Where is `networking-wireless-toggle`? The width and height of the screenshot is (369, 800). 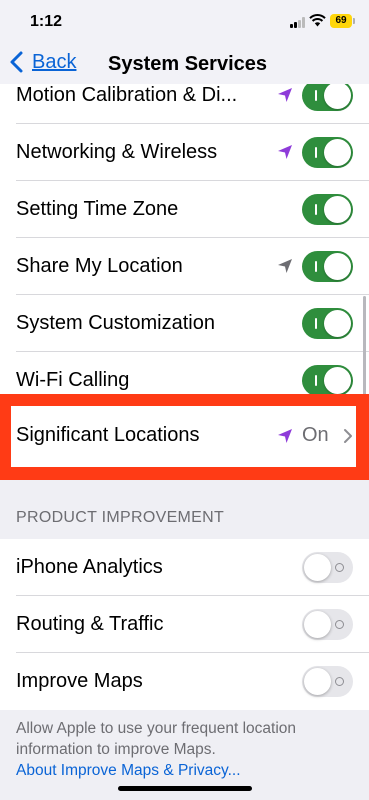 networking-wireless-toggle is located at coordinates (327, 152).